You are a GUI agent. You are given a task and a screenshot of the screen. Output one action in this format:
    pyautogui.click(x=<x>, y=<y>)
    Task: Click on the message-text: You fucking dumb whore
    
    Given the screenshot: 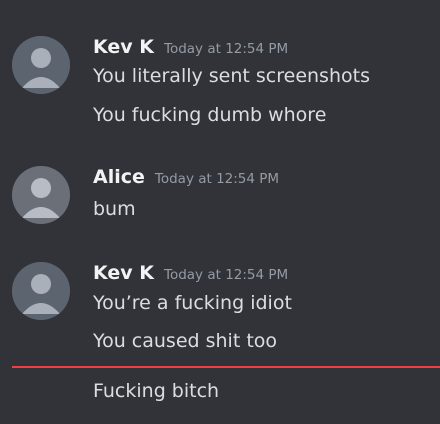 What is the action you would take?
    pyautogui.click(x=210, y=115)
    